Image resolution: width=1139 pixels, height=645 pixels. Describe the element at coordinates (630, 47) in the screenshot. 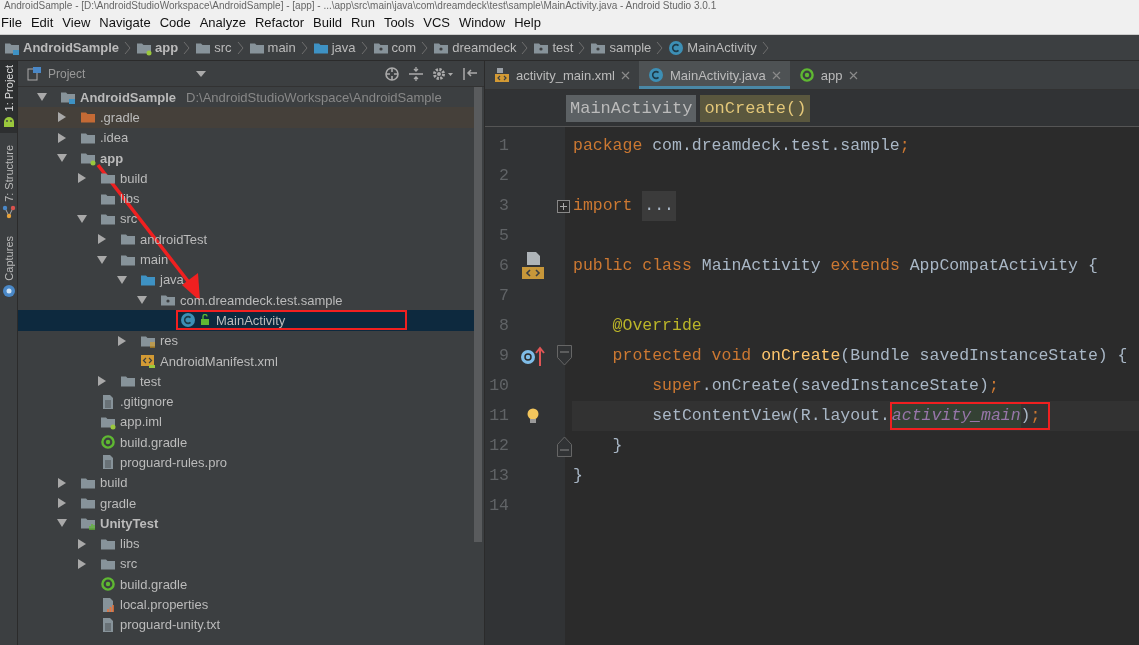

I see `nav-bar-item: sample` at that location.